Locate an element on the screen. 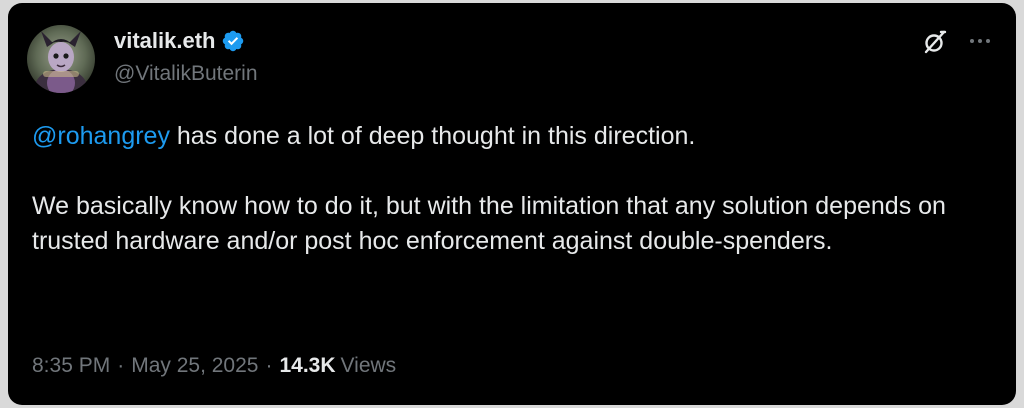 The height and width of the screenshot is (408, 1024). mention-link: @rohangrey is located at coordinates (101, 136).